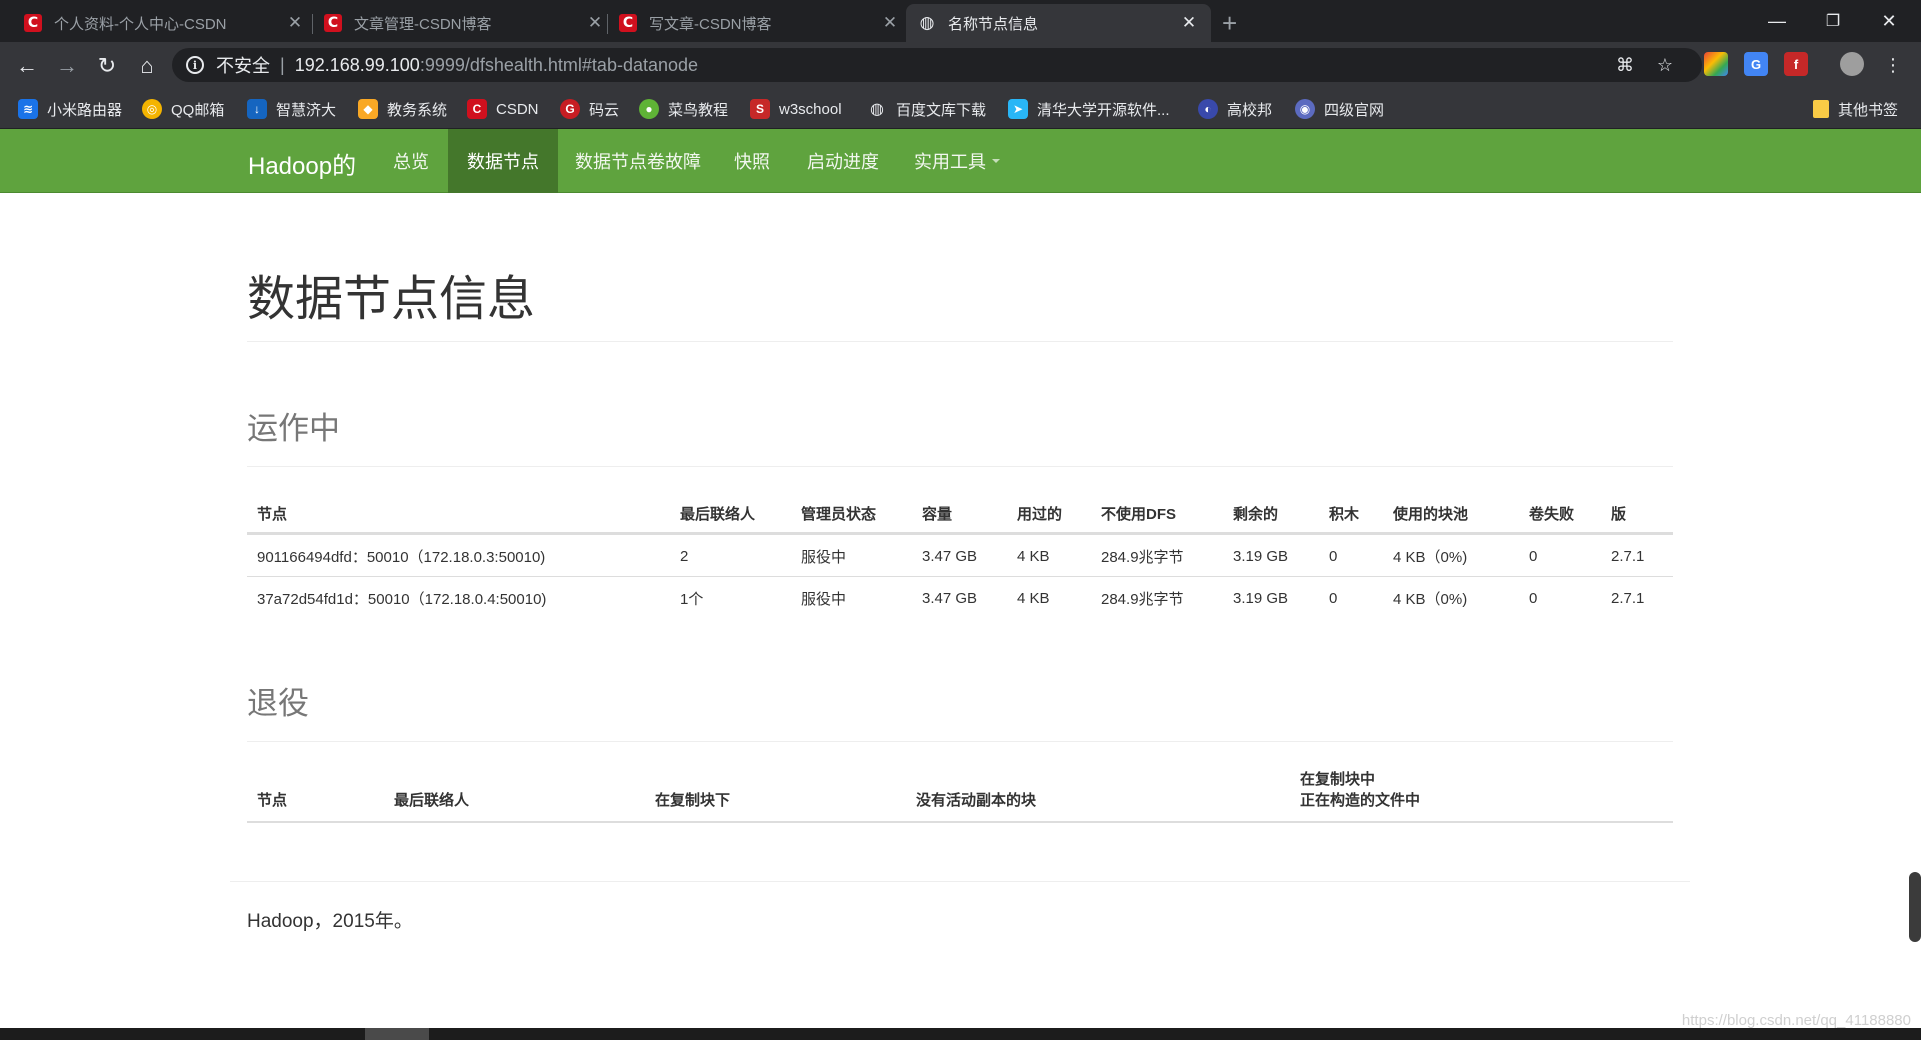 The width and height of the screenshot is (1921, 1040). Describe the element at coordinates (1868, 110) in the screenshot. I see `bookmark-label: 其他书签` at that location.